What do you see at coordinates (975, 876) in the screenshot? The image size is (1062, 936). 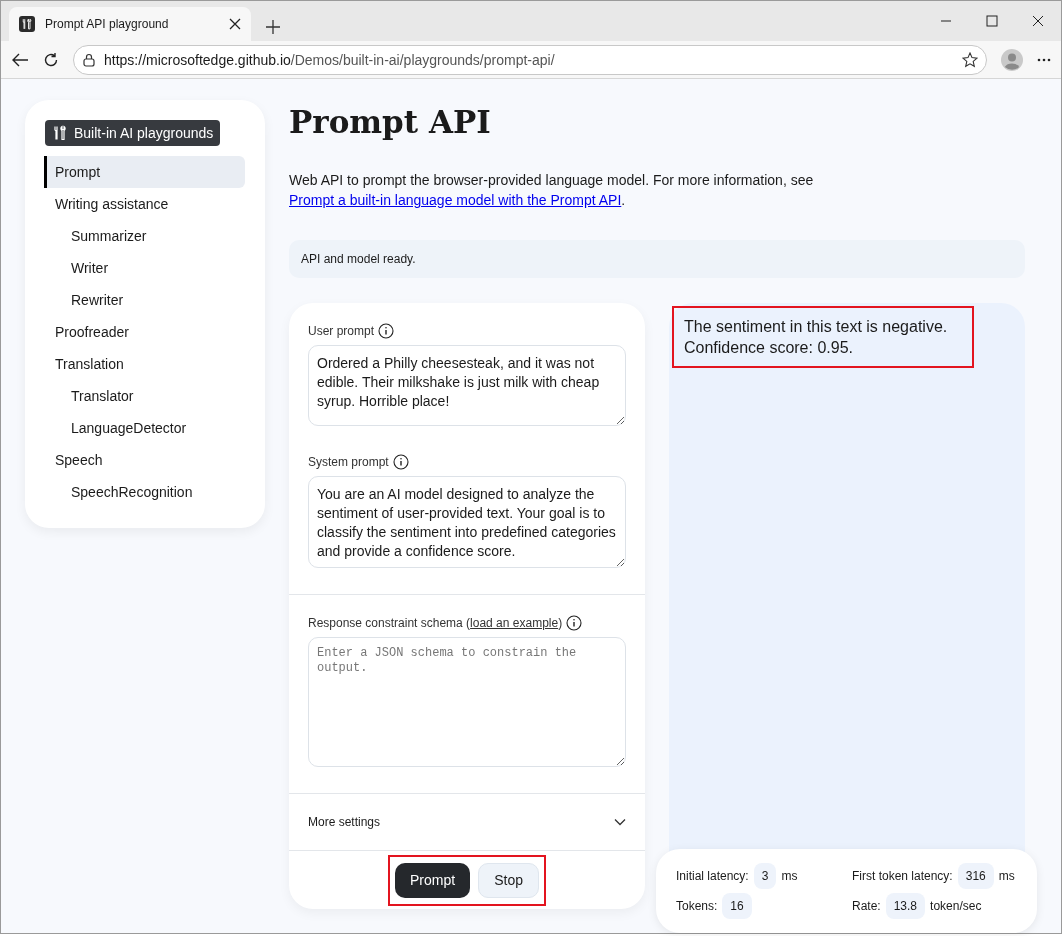 I see `stat-value: 316` at bounding box center [975, 876].